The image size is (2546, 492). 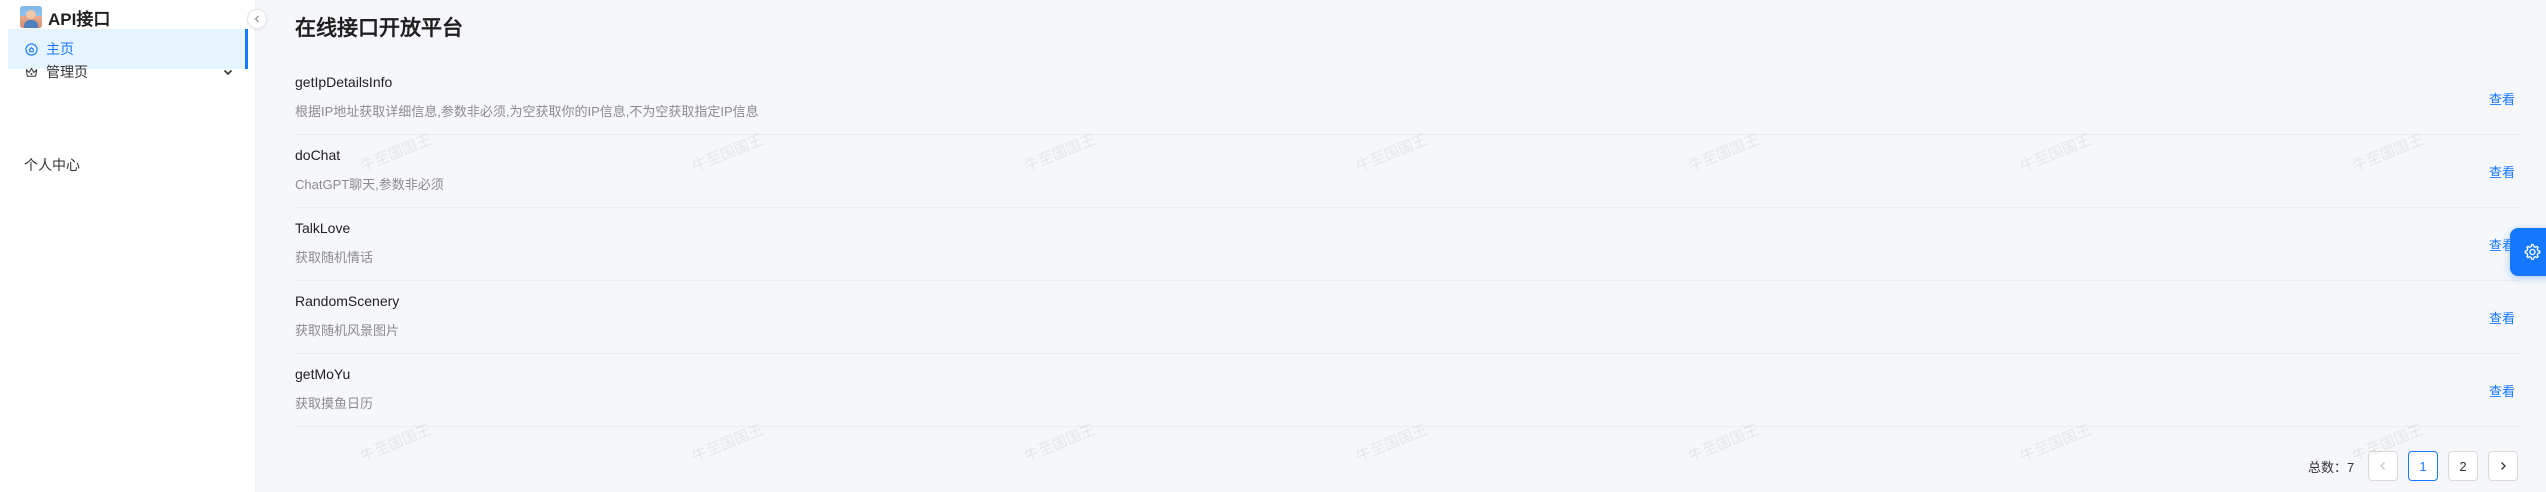 I want to click on chevron-down-icon, so click(x=228, y=71).